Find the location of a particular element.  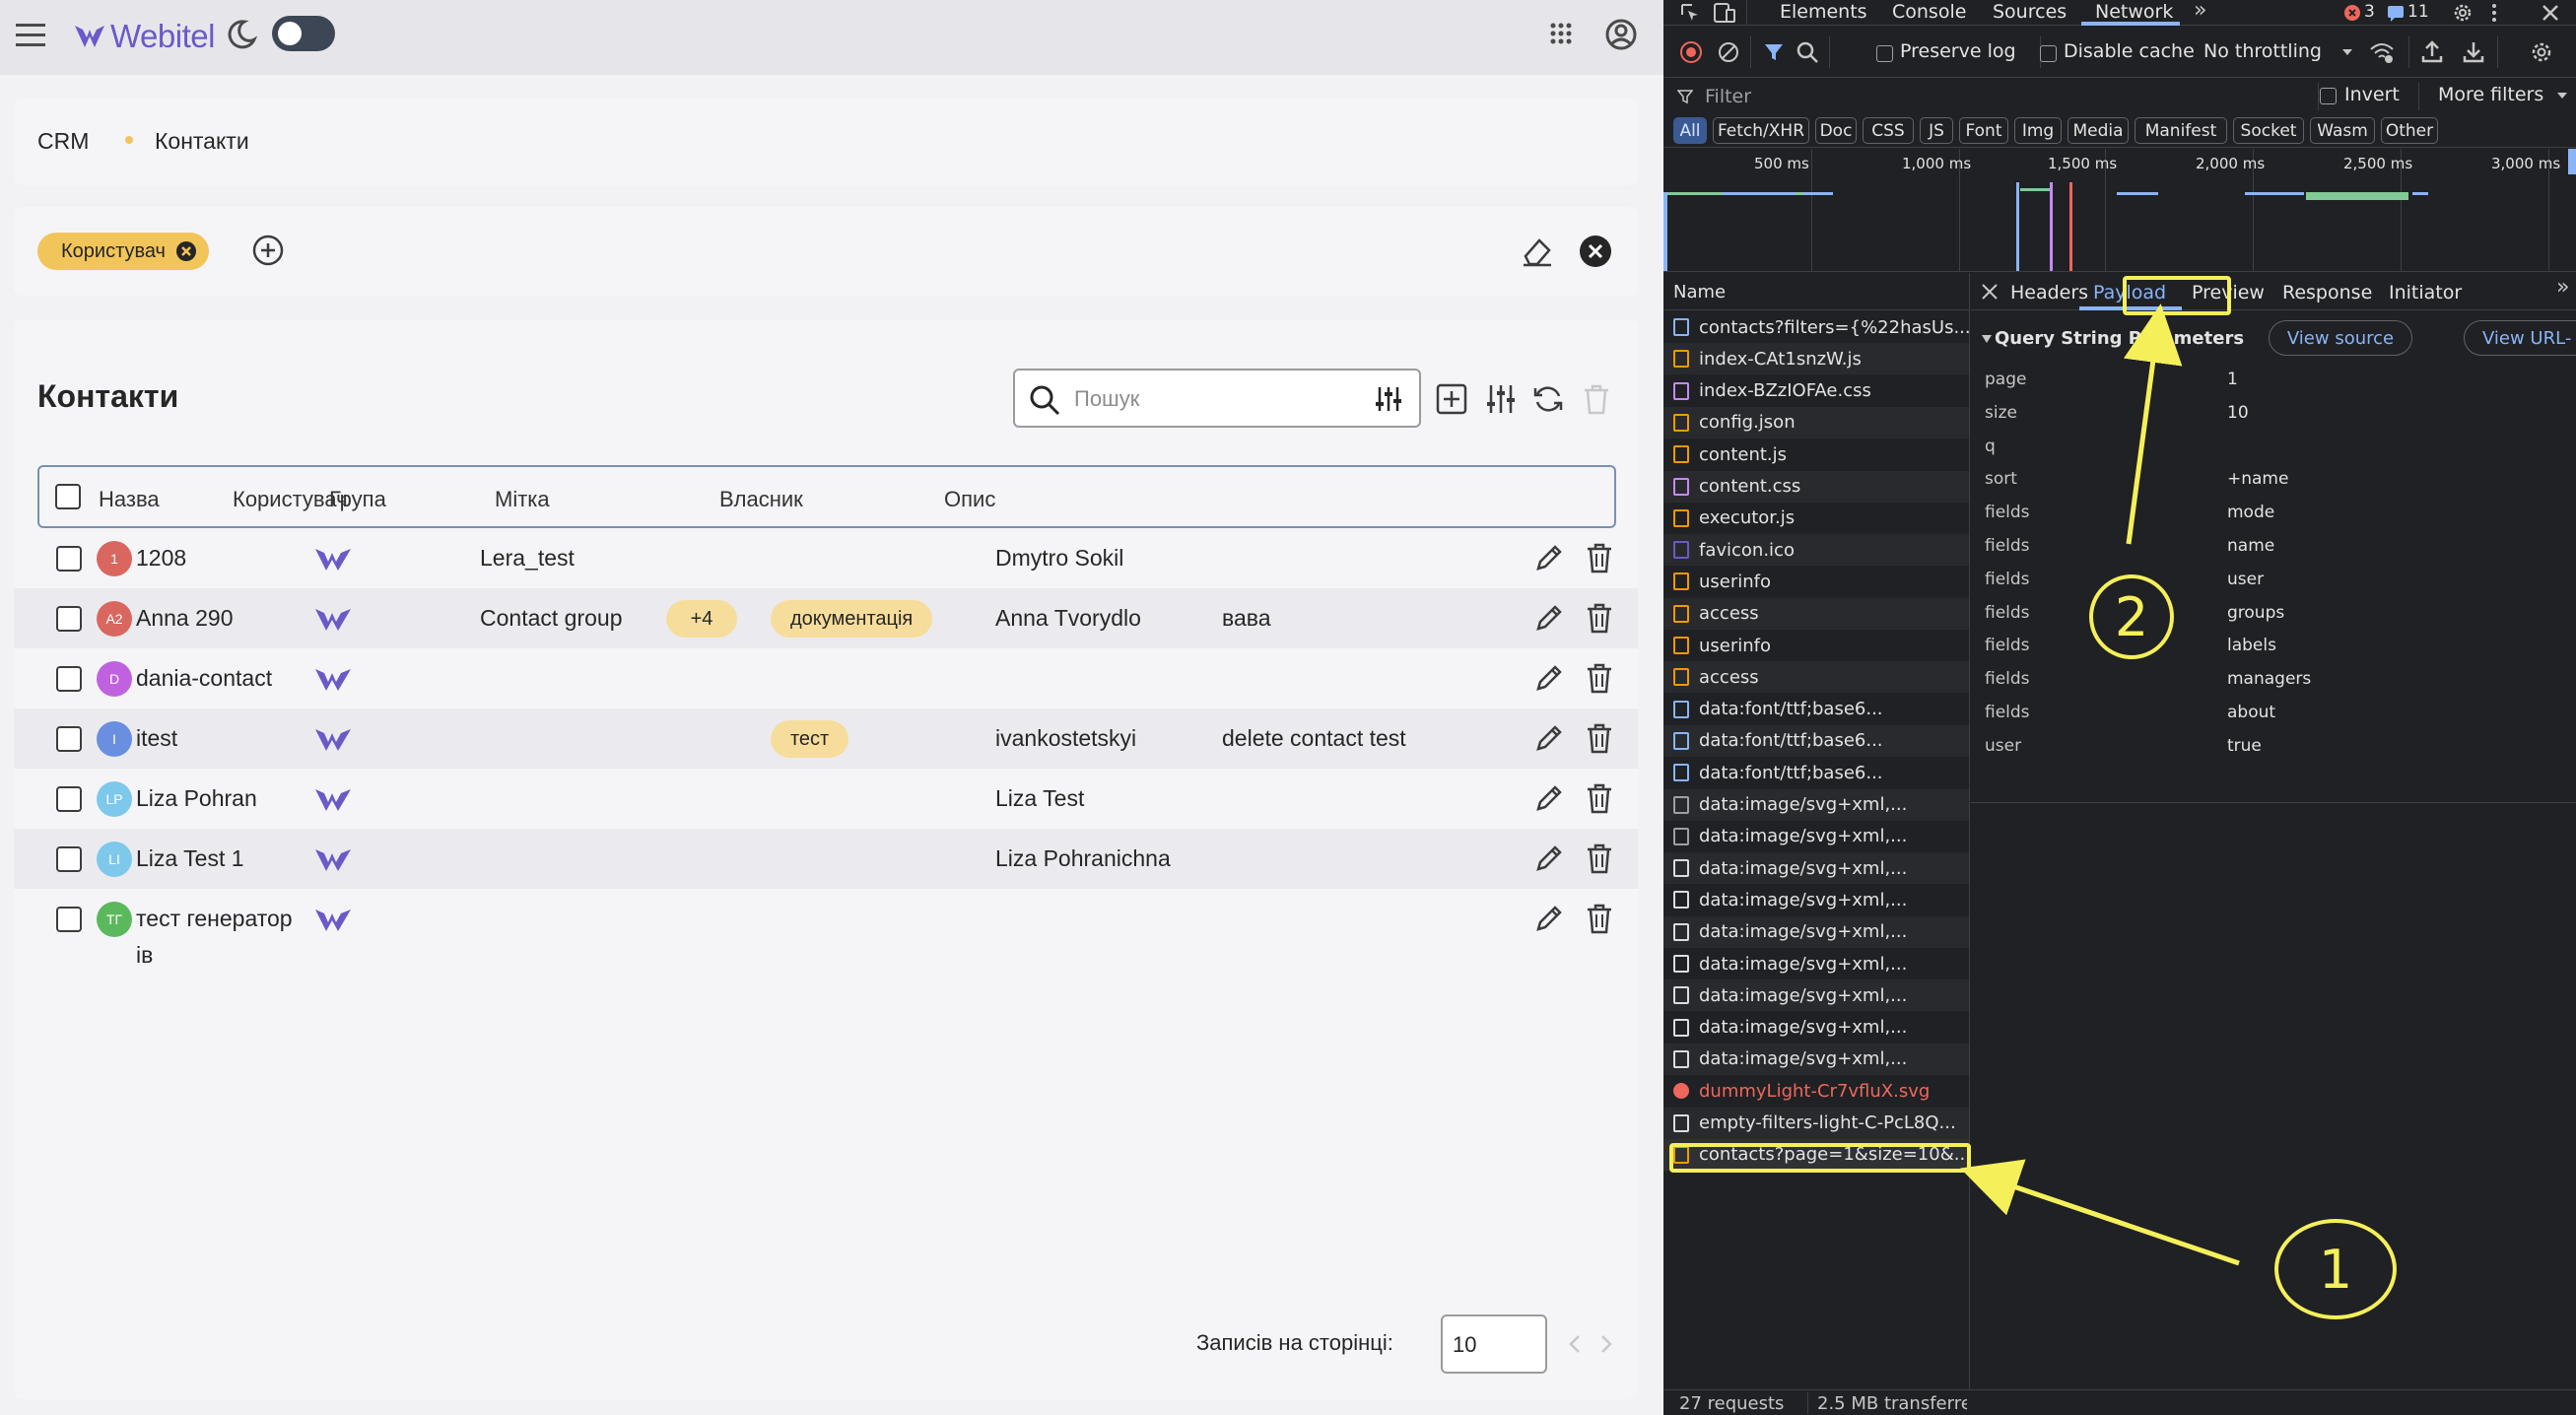

throttling-select: No throttling is located at coordinates (2277, 53).